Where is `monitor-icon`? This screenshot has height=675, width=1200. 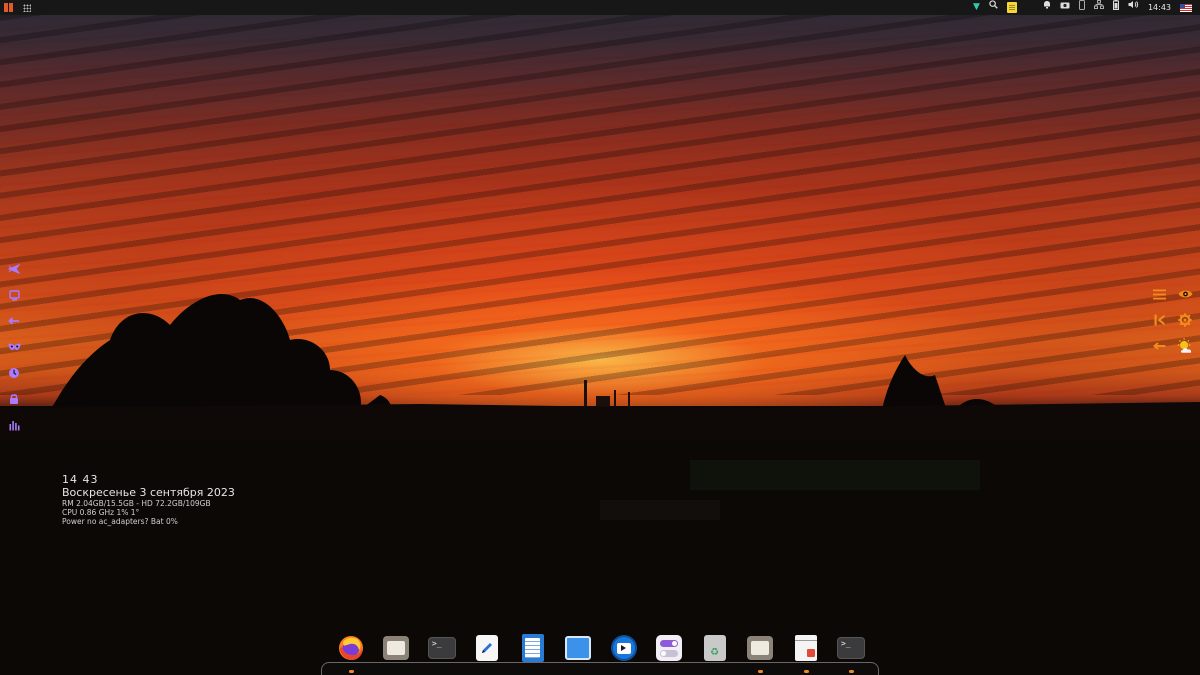 monitor-icon is located at coordinates (14, 295).